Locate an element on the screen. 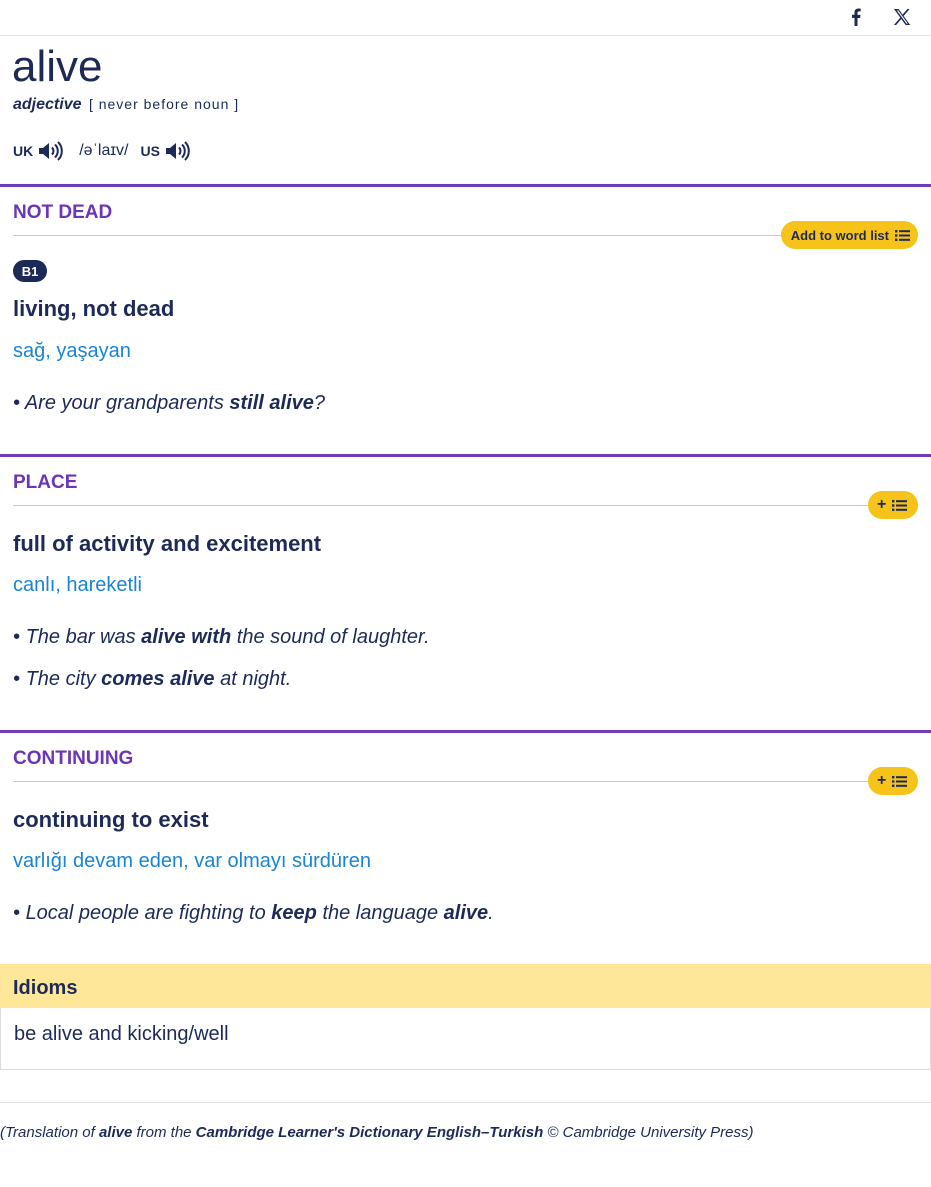  idioms-heading: Idioms is located at coordinates (465, 986).